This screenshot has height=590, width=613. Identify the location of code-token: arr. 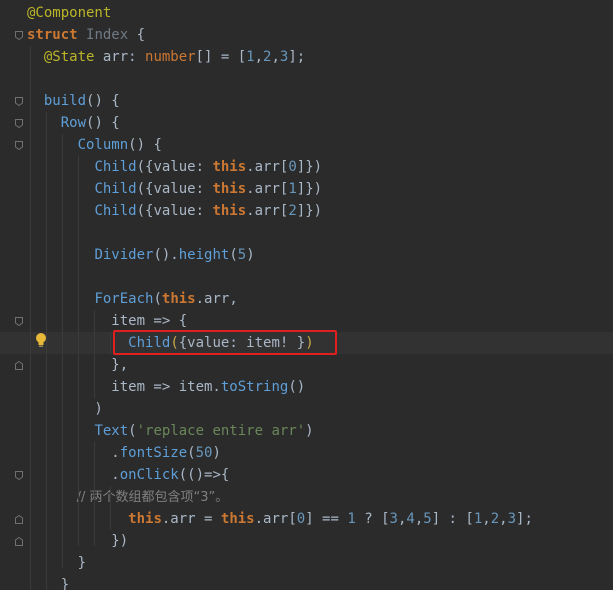
(111, 57).